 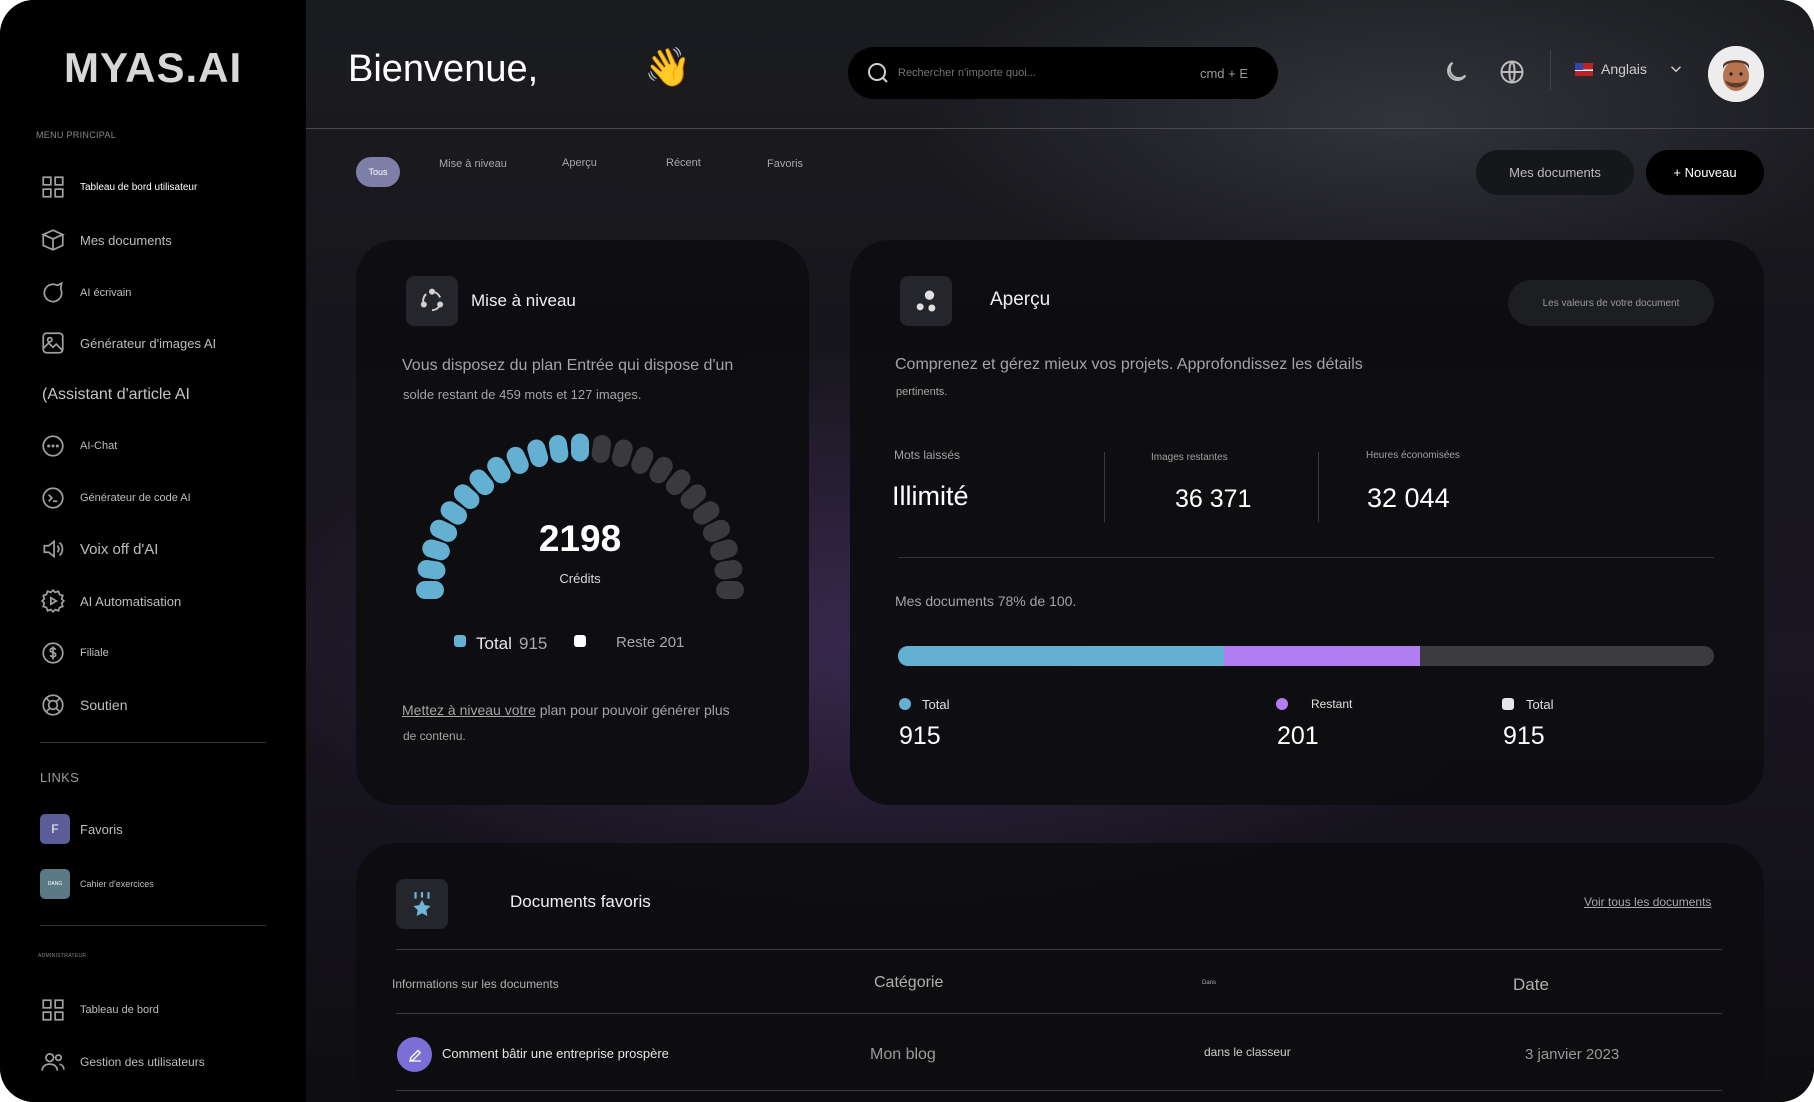 I want to click on sidebar-item-automation: AI Automatisation, so click(x=110, y=601).